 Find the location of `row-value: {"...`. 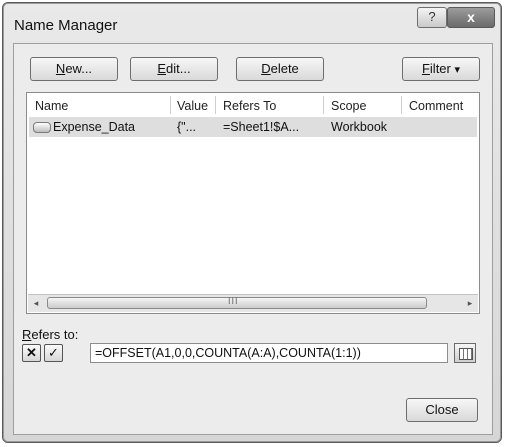

row-value: {"... is located at coordinates (187, 127).